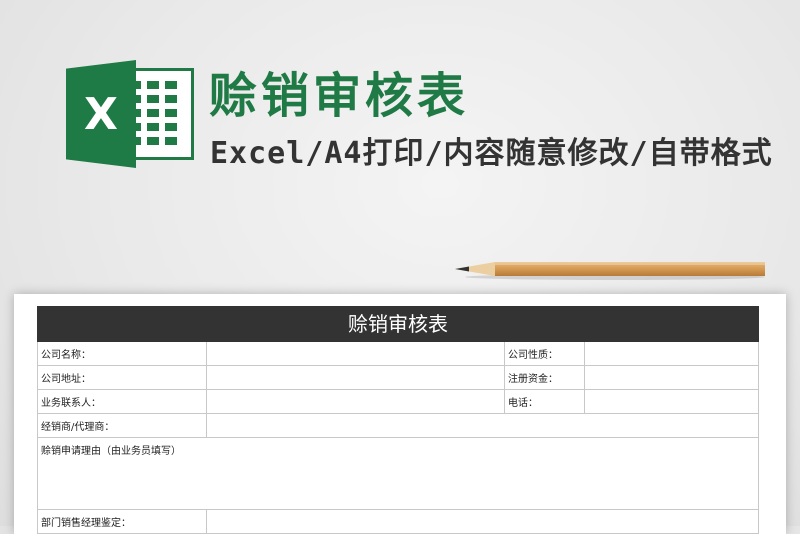  Describe the element at coordinates (122, 521) in the screenshot. I see `sales-manager-review-label: 部门销售经理鉴定：` at that location.